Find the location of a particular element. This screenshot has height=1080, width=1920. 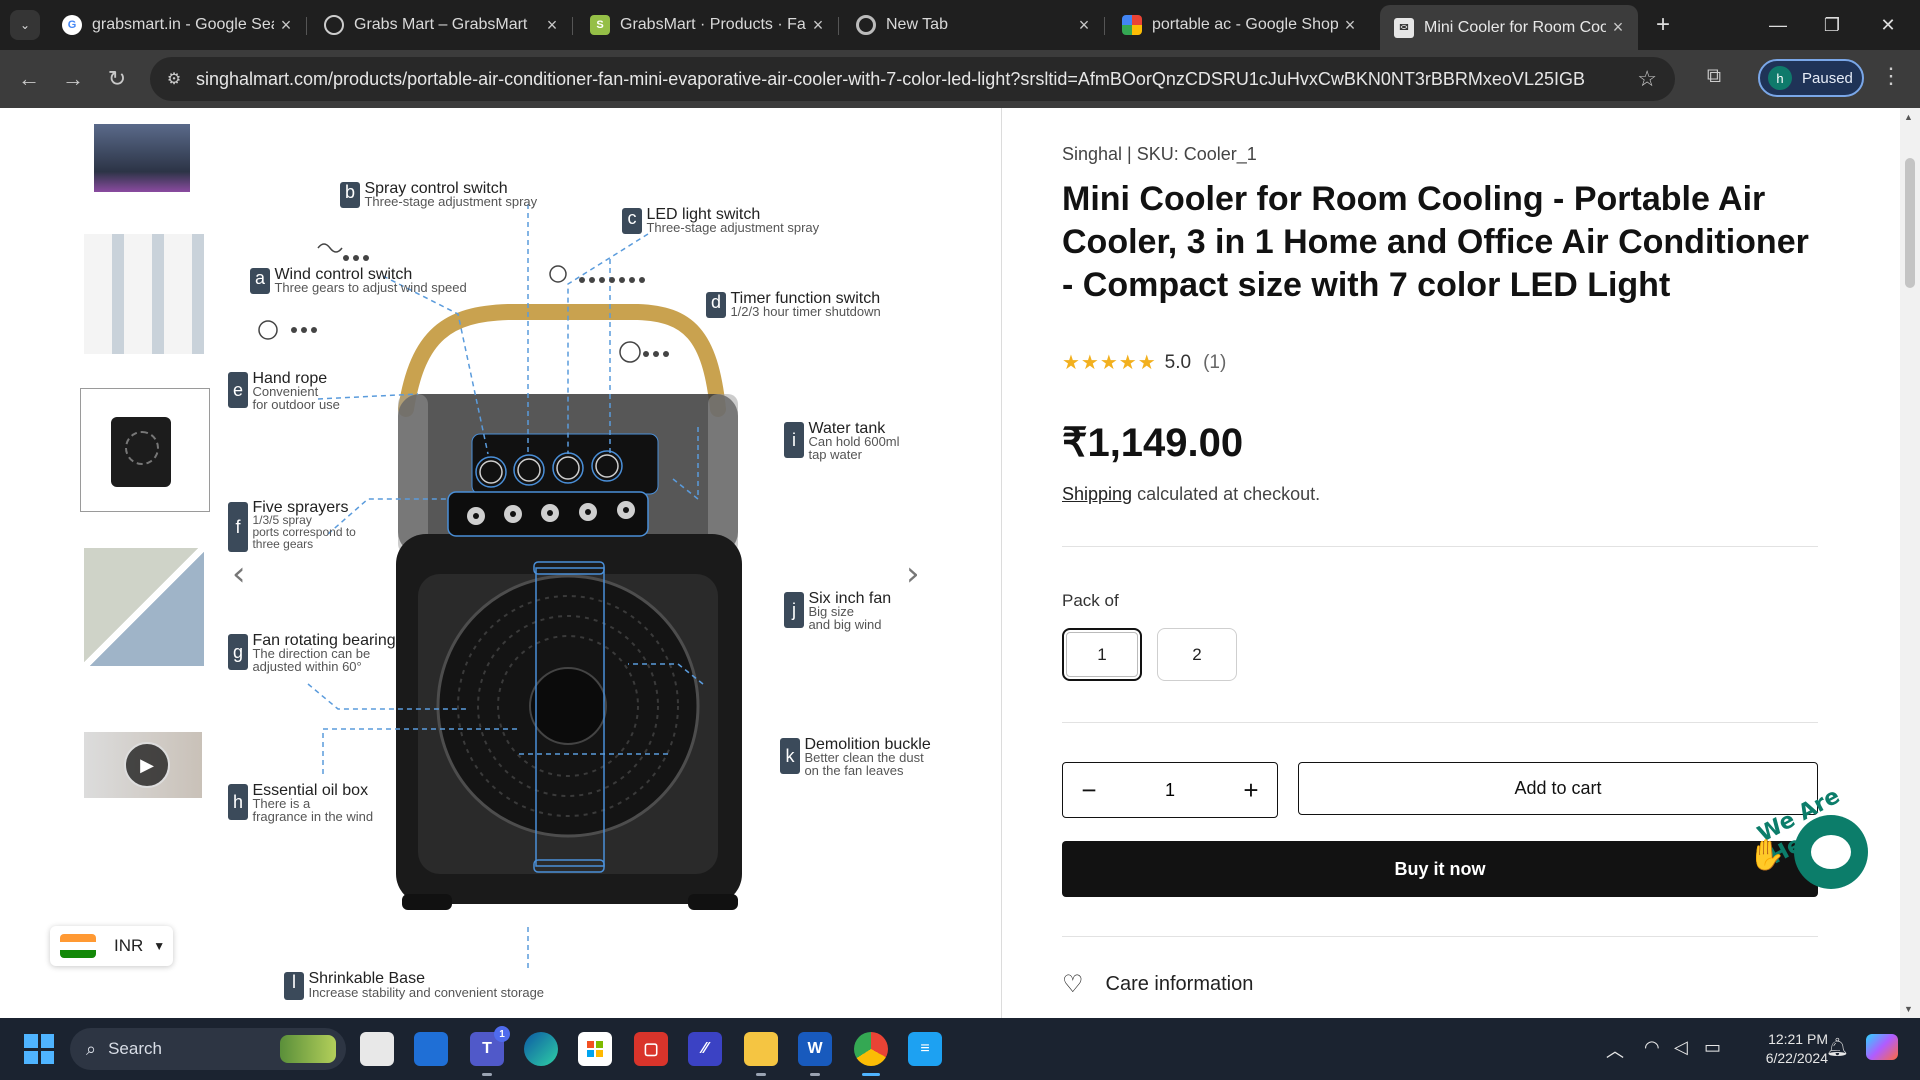

thumbnail-3-selected is located at coordinates (145, 450).